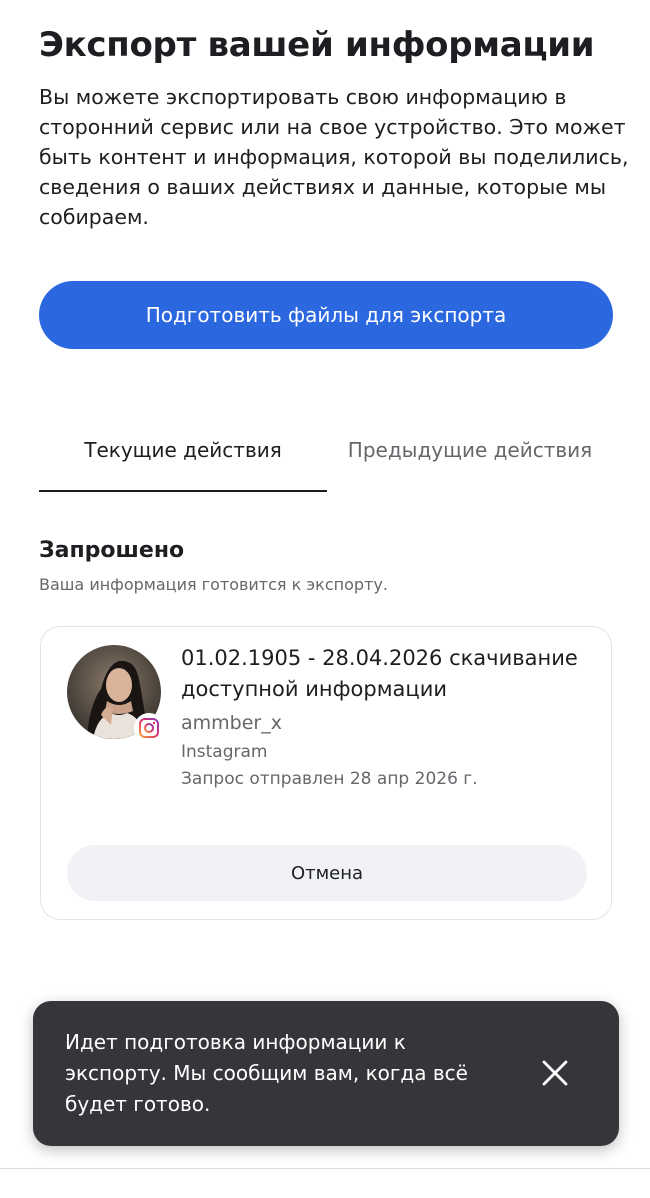 The width and height of the screenshot is (650, 1198). Describe the element at coordinates (317, 45) in the screenshot. I see `page-title: Экспорт вашей информации` at that location.